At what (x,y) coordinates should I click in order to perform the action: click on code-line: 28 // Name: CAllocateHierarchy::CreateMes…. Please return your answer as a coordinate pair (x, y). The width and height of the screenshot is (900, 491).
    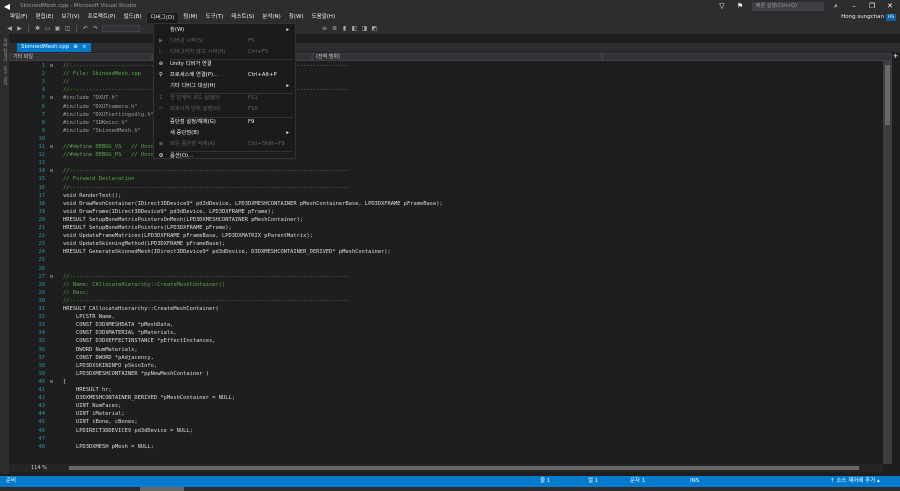
    Looking at the image, I should click on (446, 285).